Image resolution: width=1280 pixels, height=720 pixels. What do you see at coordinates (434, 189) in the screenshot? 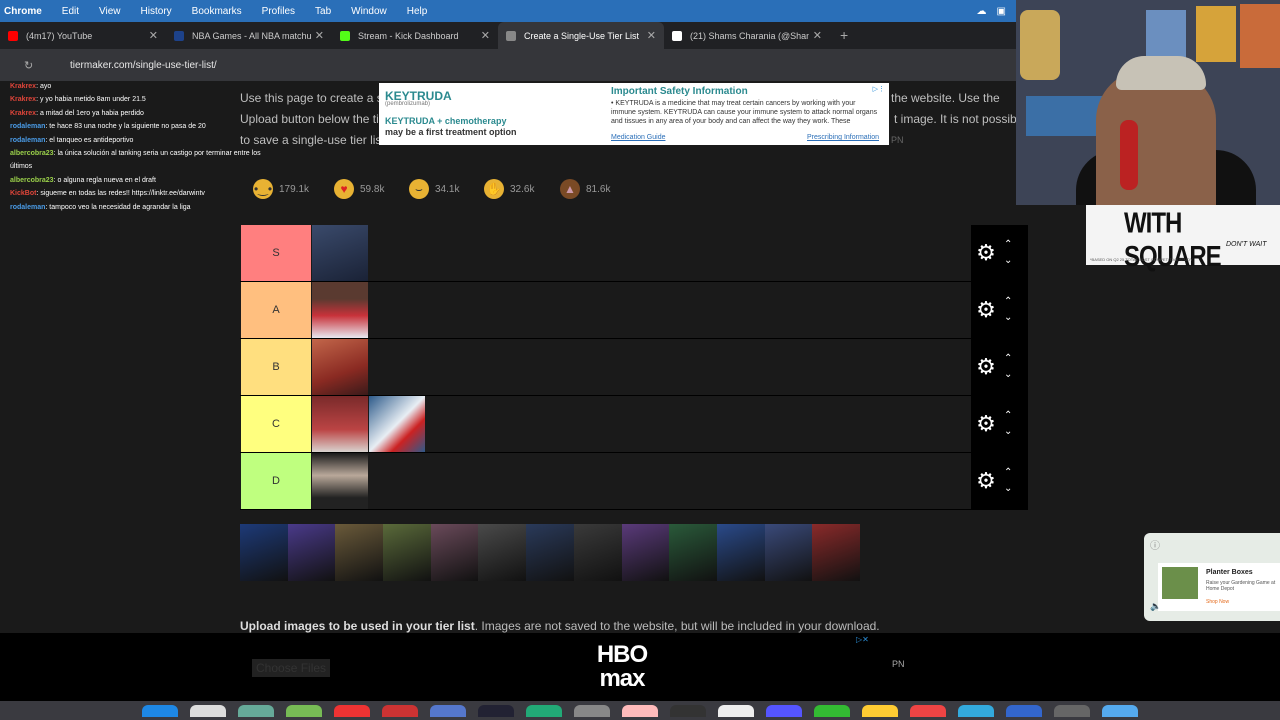
I see `reaction-laugh: ⌣ 34.1k` at bounding box center [434, 189].